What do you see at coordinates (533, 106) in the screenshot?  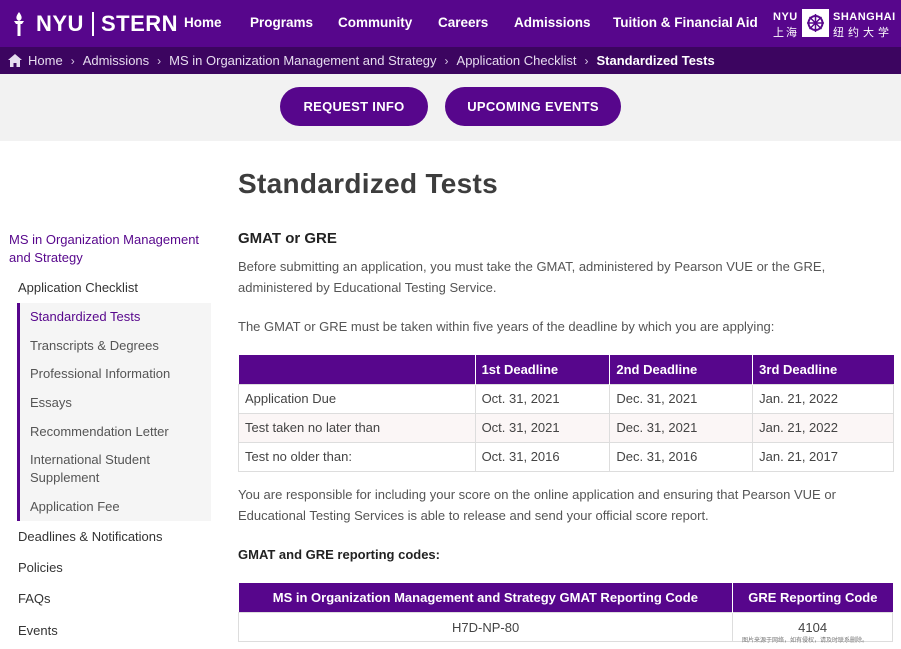 I see `upcoming-events-button: UPCOMING EVENTS` at bounding box center [533, 106].